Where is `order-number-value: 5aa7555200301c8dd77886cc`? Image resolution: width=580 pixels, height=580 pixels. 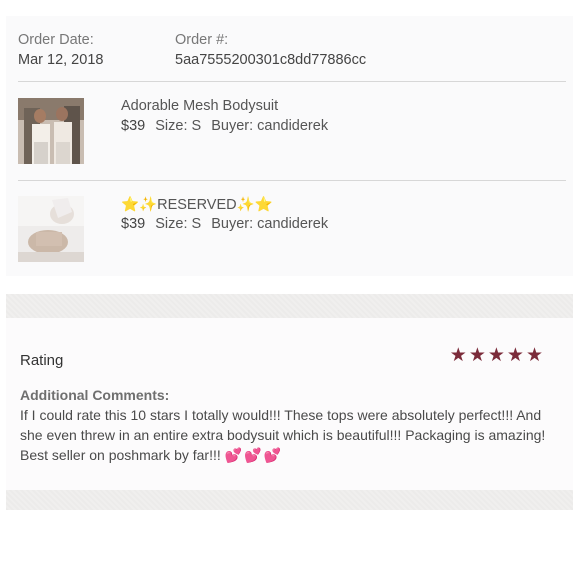 order-number-value: 5aa7555200301c8dd77886cc is located at coordinates (271, 60).